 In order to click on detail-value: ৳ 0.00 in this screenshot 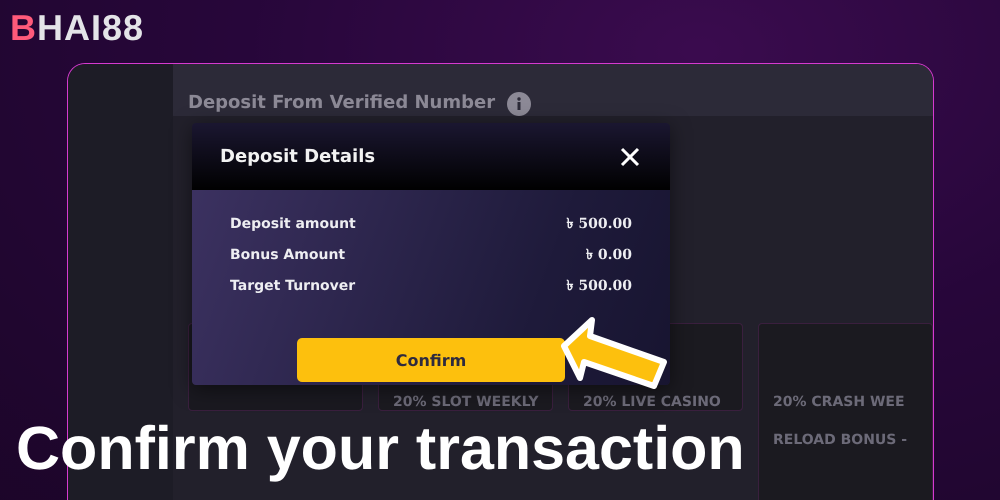, I will do `click(609, 255)`.